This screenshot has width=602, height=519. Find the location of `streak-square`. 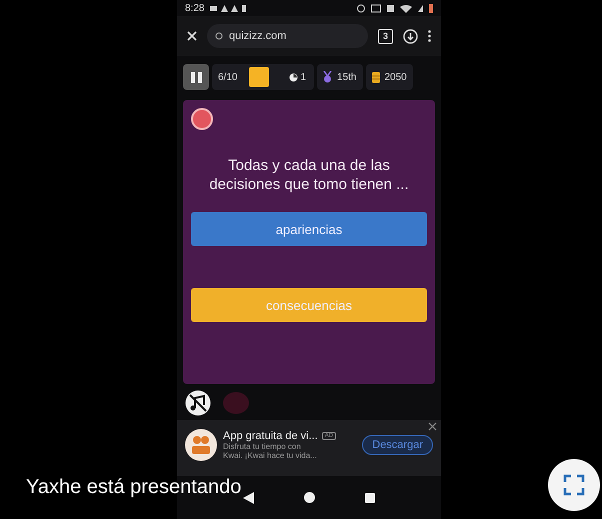

streak-square is located at coordinates (259, 77).